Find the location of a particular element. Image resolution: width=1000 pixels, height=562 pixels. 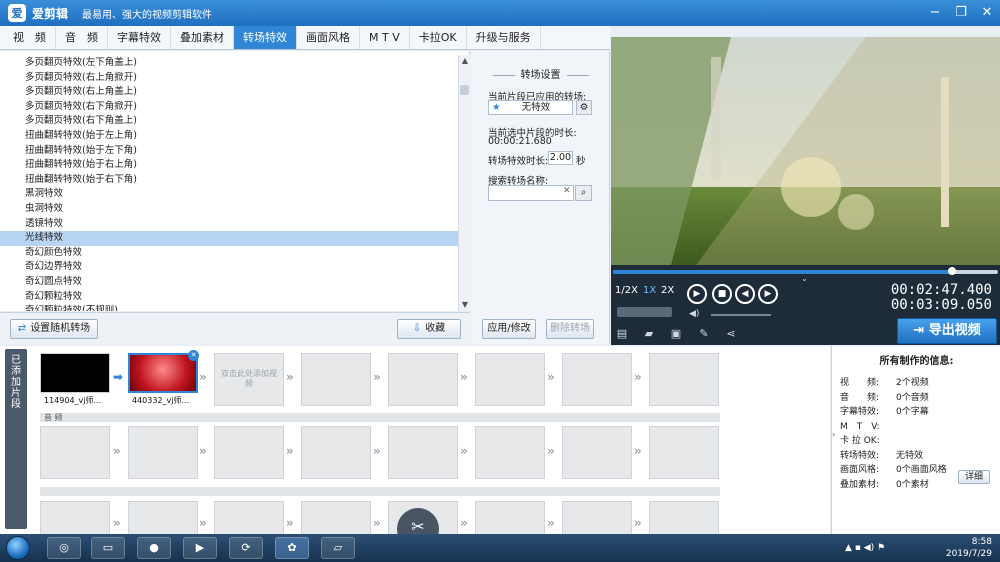

tab-0: 视 频 is located at coordinates (30, 37).